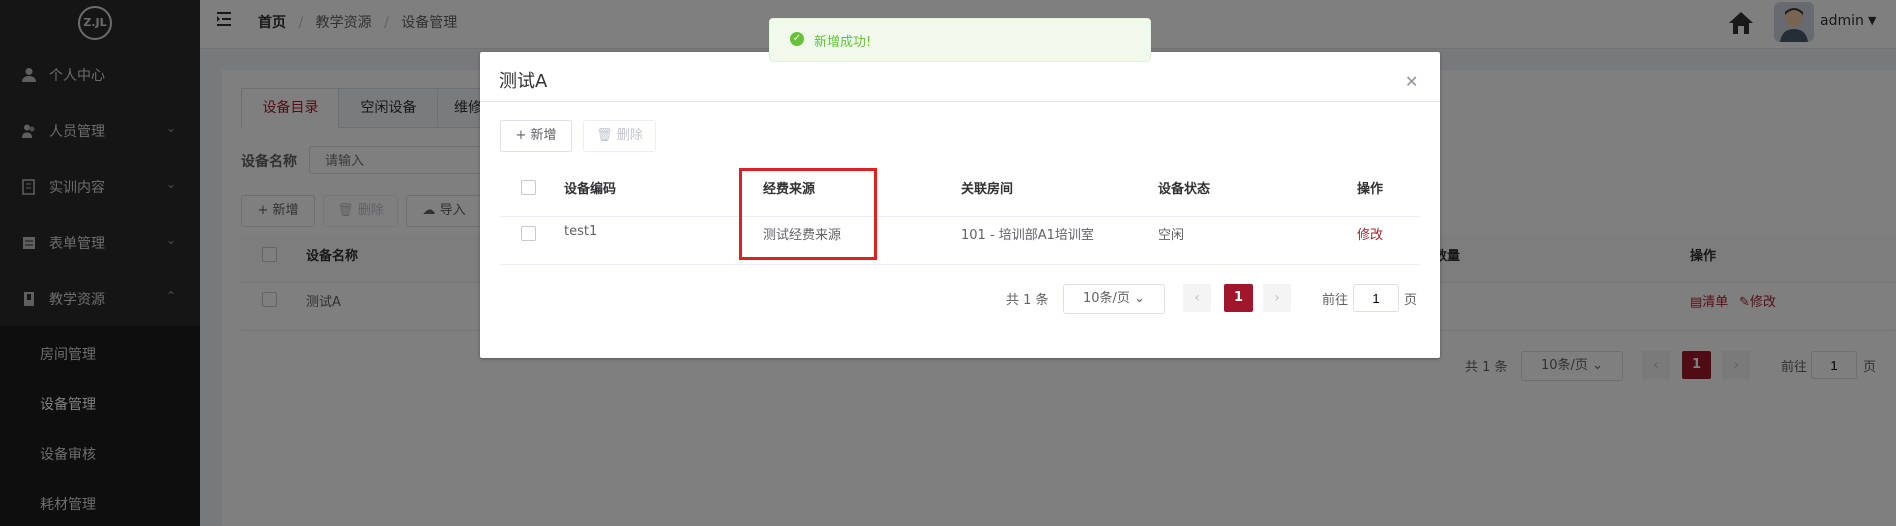 The width and height of the screenshot is (1896, 526). I want to click on row-status: 空闲, so click(1171, 235).